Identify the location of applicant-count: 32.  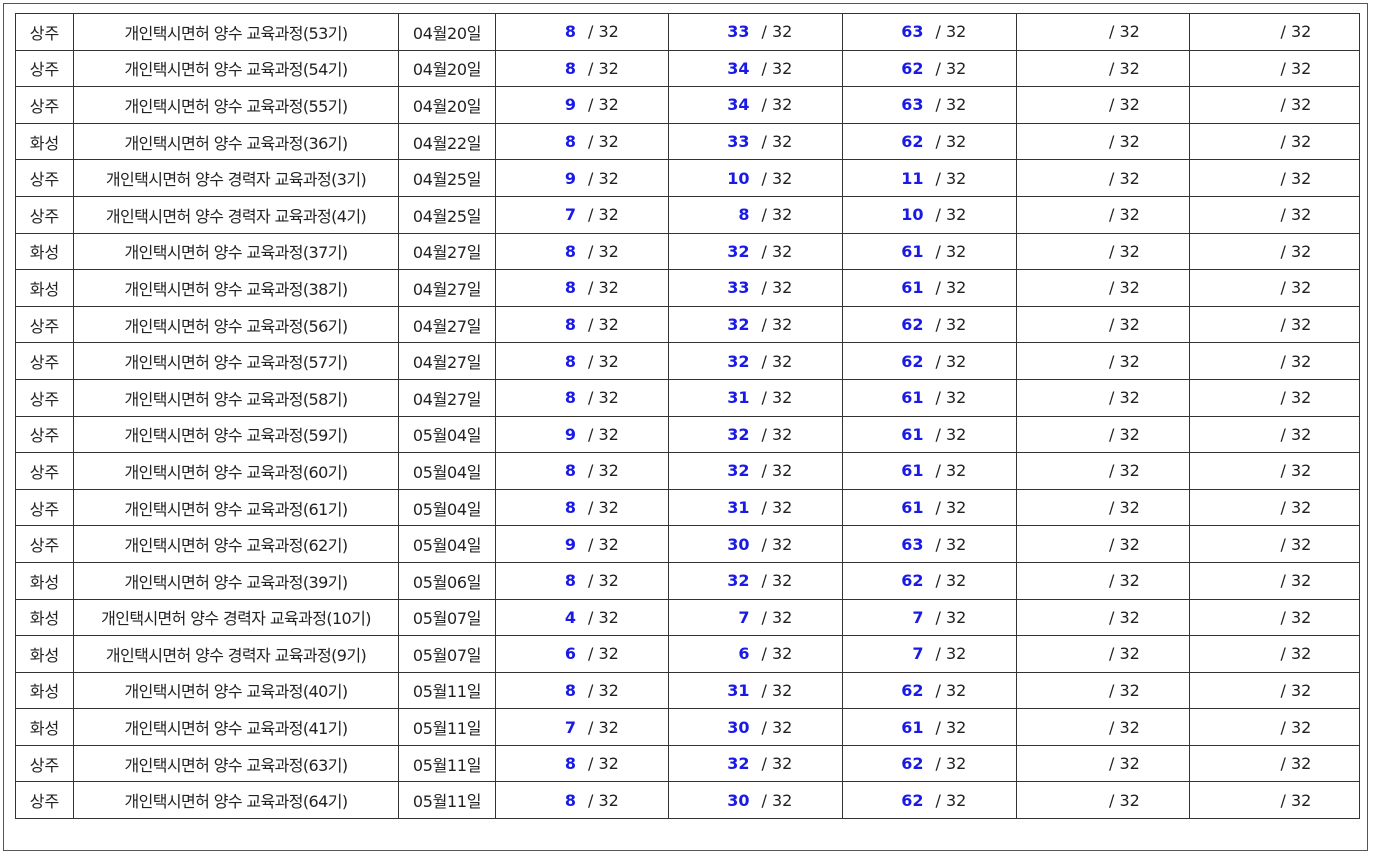
(738, 471).